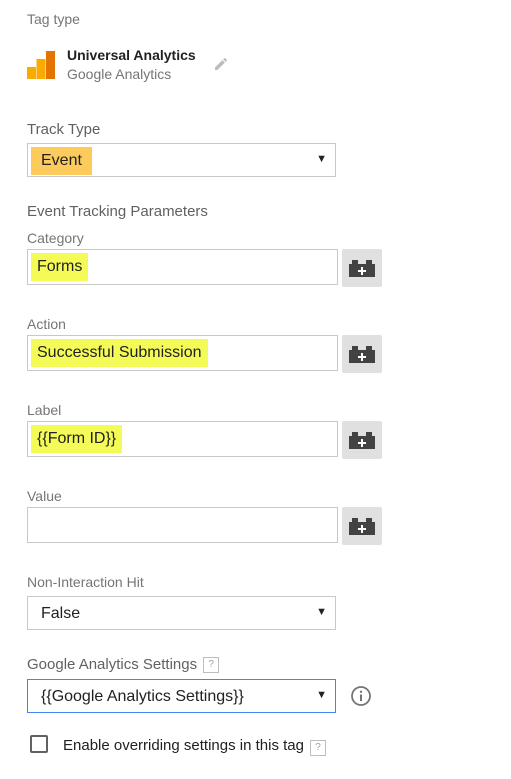 Image resolution: width=511 pixels, height=779 pixels. What do you see at coordinates (221, 64) in the screenshot?
I see `pencil-icon` at bounding box center [221, 64].